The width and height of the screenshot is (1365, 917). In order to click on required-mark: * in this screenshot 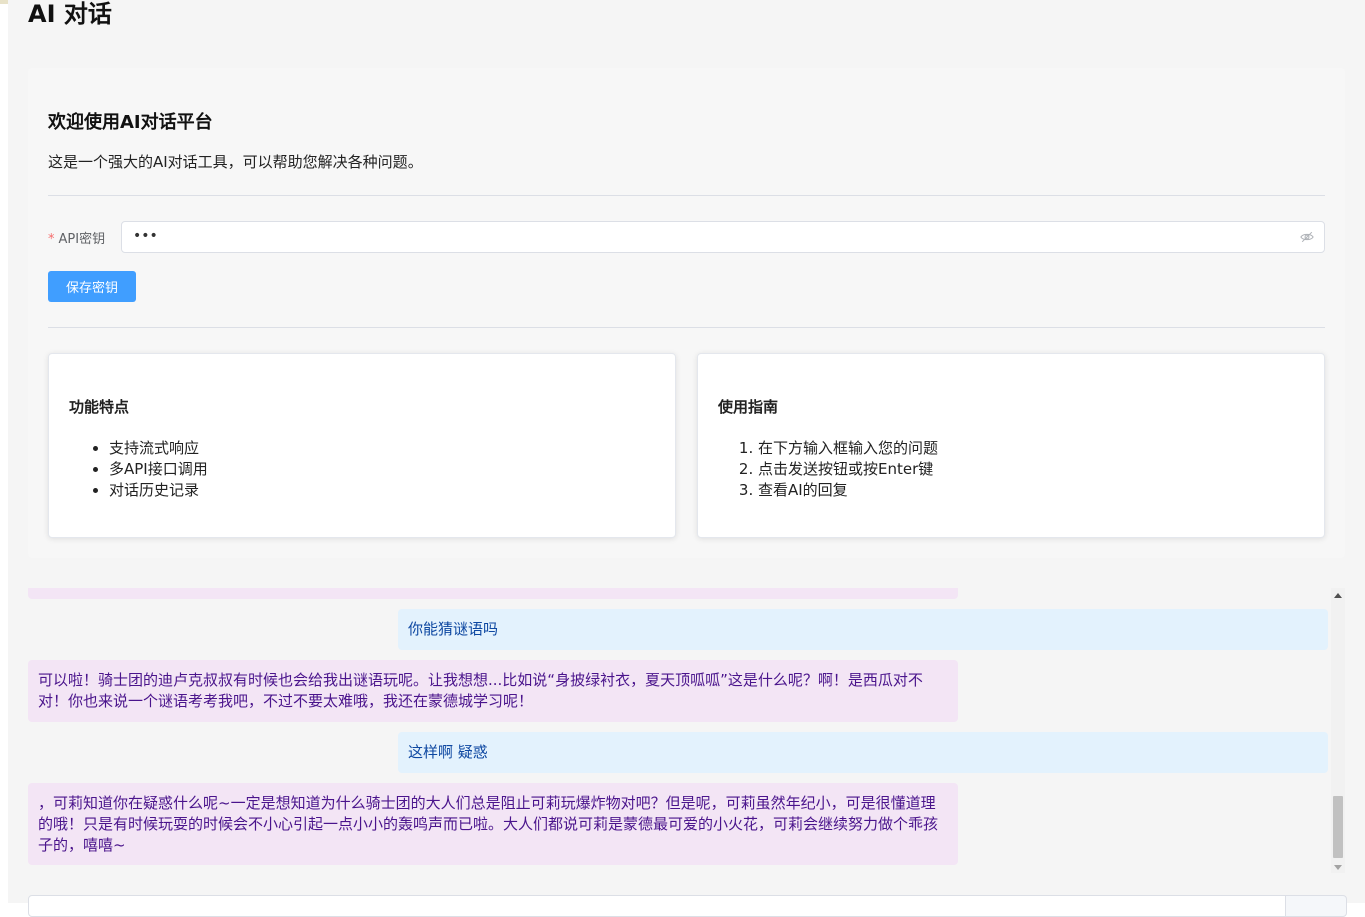, I will do `click(51, 239)`.